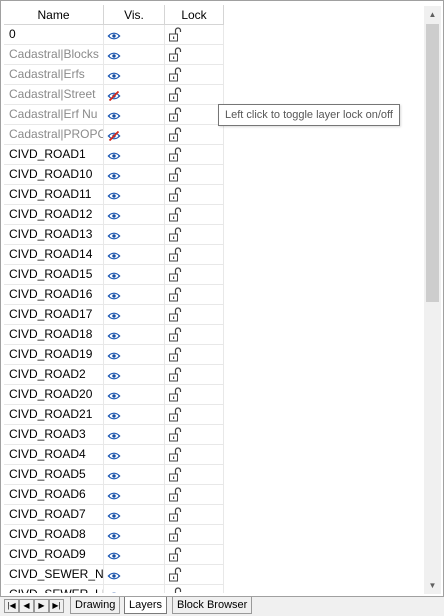  Describe the element at coordinates (54, 334) in the screenshot. I see `layer-name: CIVD_ROAD18` at that location.